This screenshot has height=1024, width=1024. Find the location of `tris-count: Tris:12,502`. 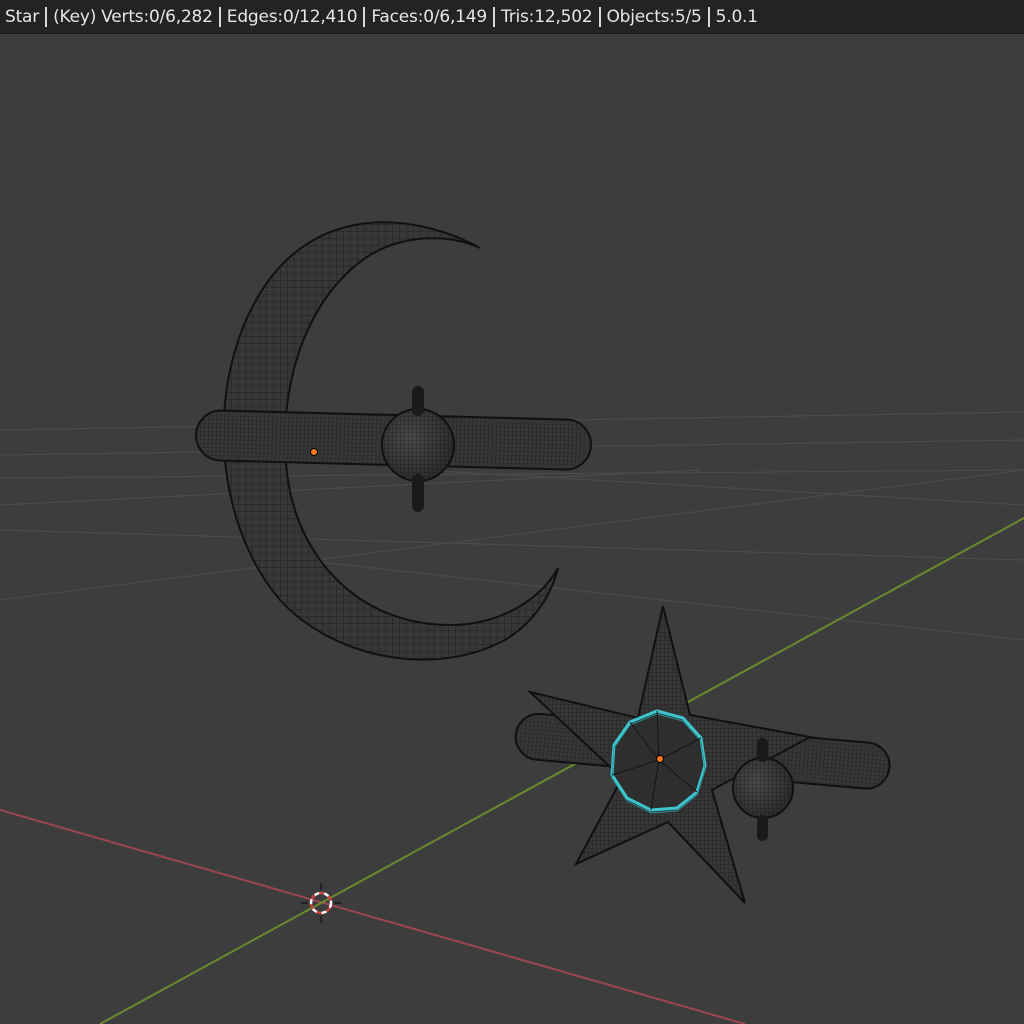

tris-count: Tris:12,502 is located at coordinates (547, 16).